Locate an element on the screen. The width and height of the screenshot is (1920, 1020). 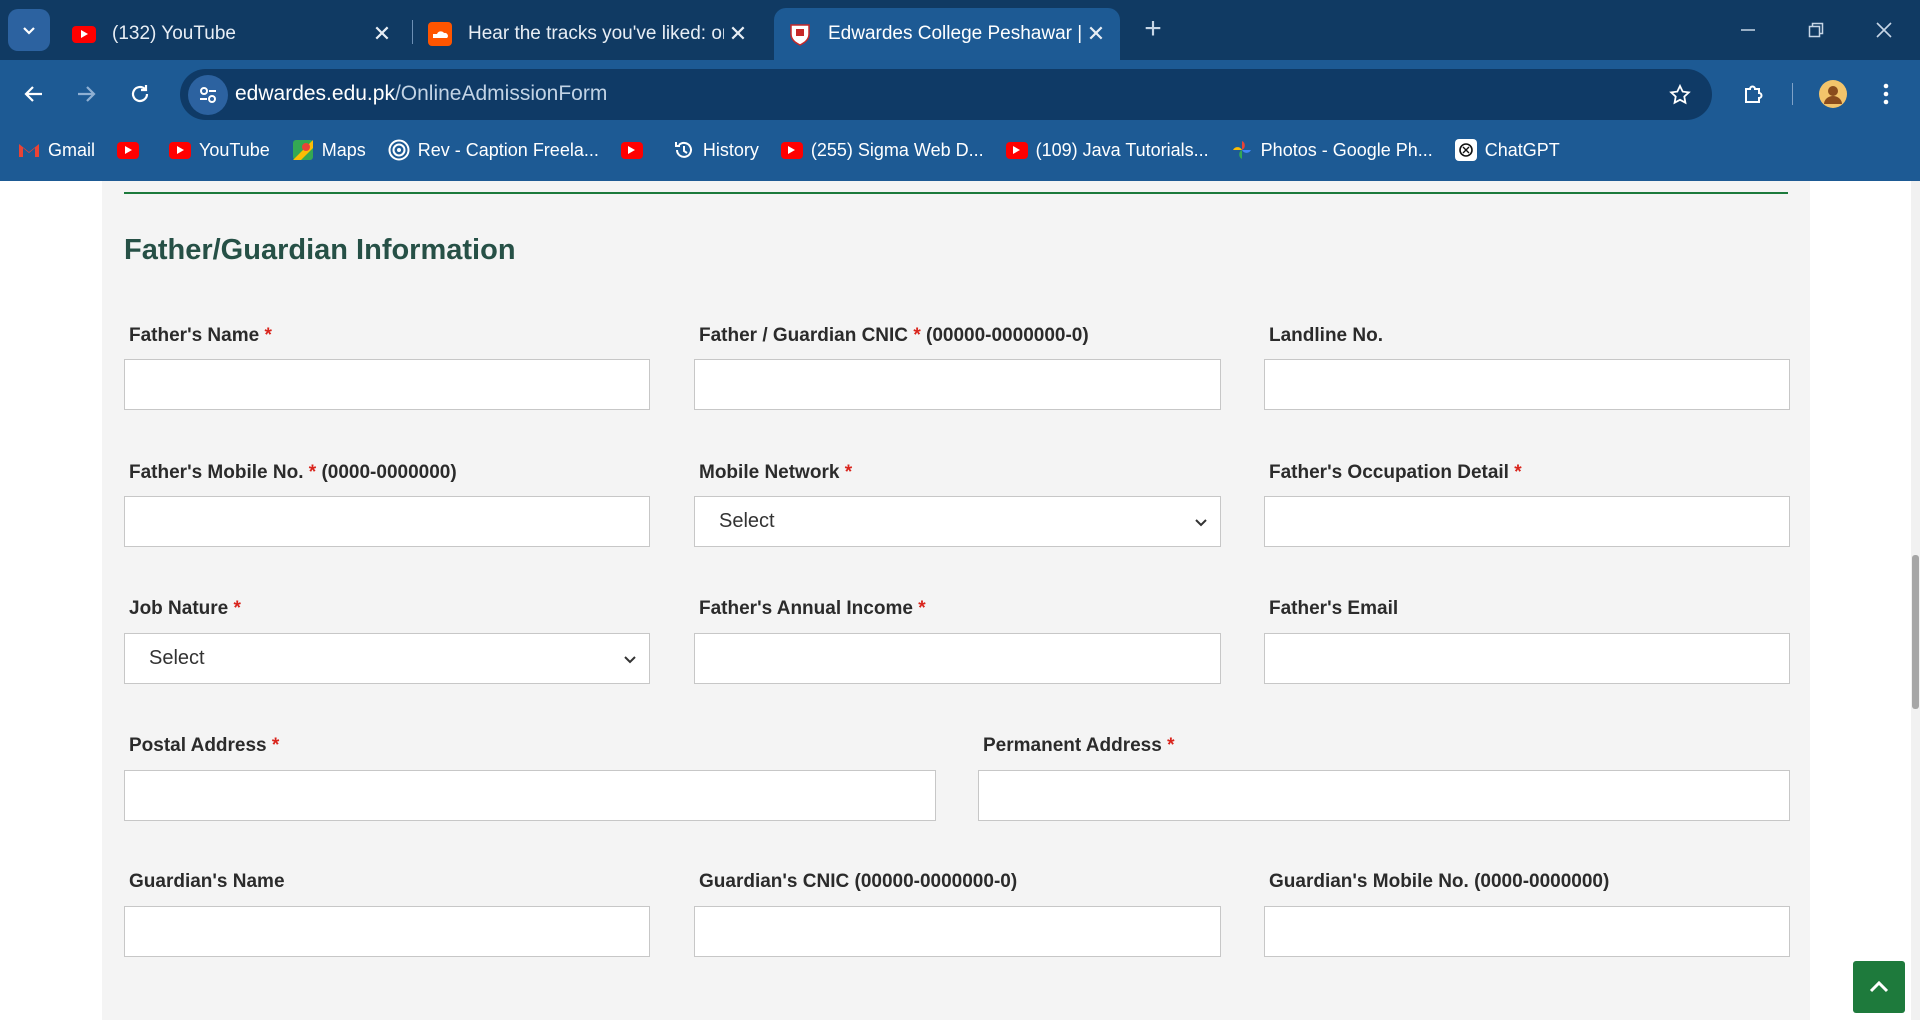
bookmark-youtube: YouTube is located at coordinates (219, 150).